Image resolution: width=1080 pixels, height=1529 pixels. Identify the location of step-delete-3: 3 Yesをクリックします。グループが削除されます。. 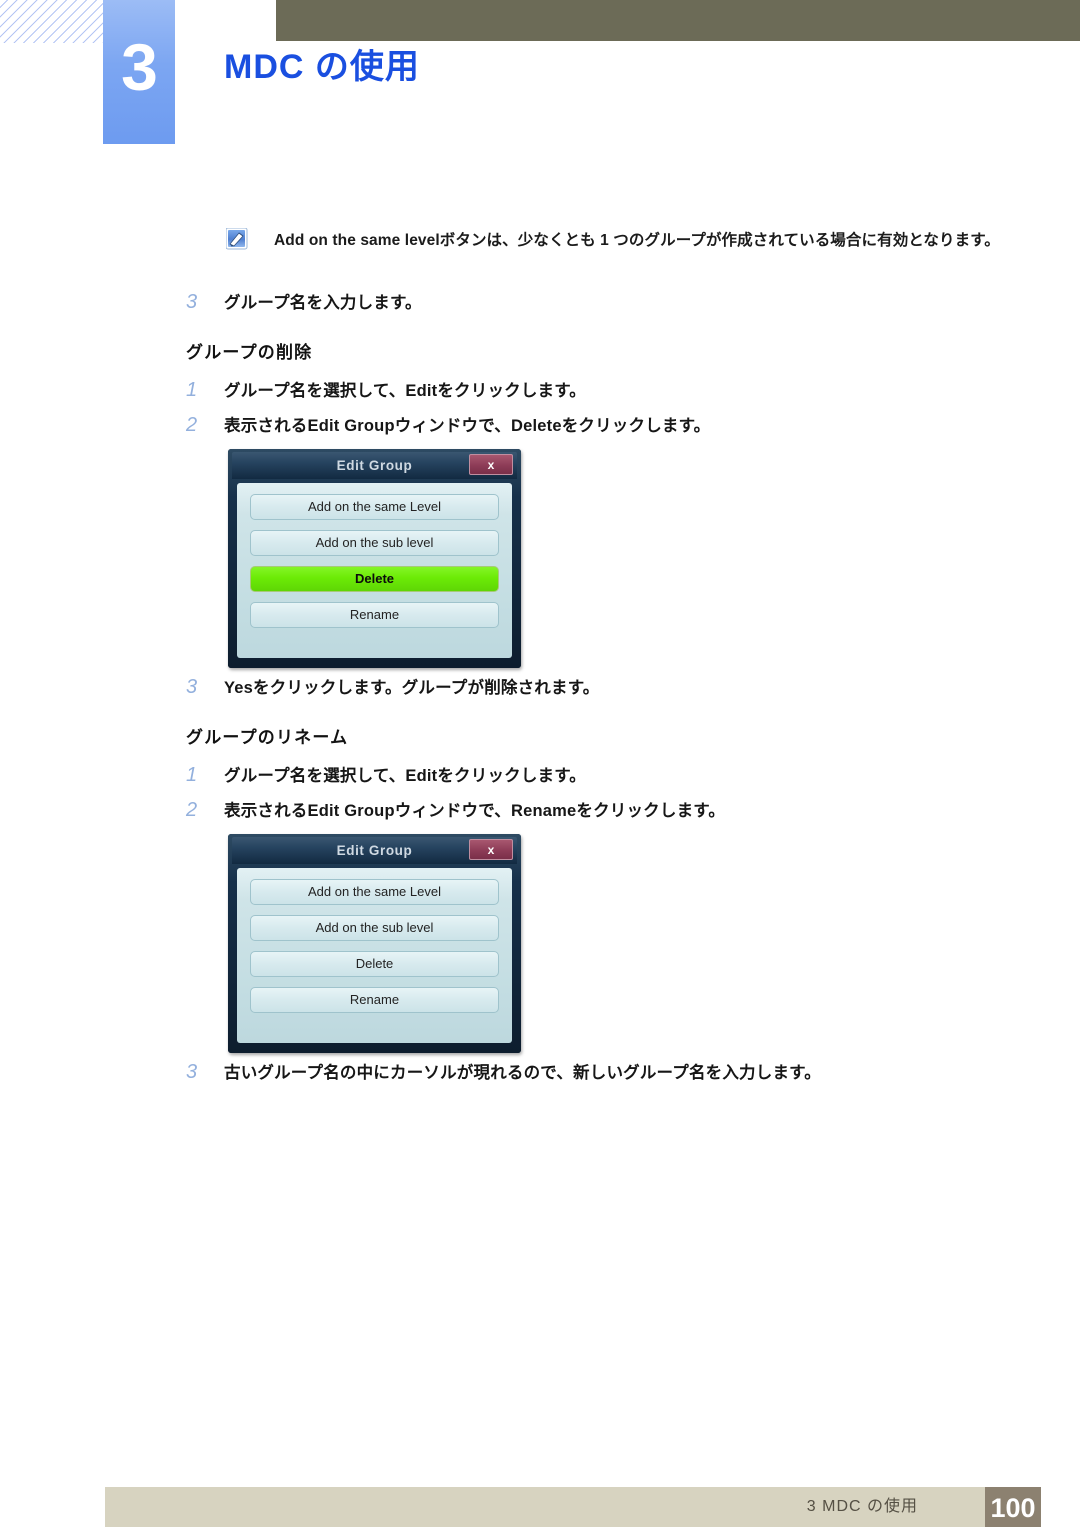
(586, 688).